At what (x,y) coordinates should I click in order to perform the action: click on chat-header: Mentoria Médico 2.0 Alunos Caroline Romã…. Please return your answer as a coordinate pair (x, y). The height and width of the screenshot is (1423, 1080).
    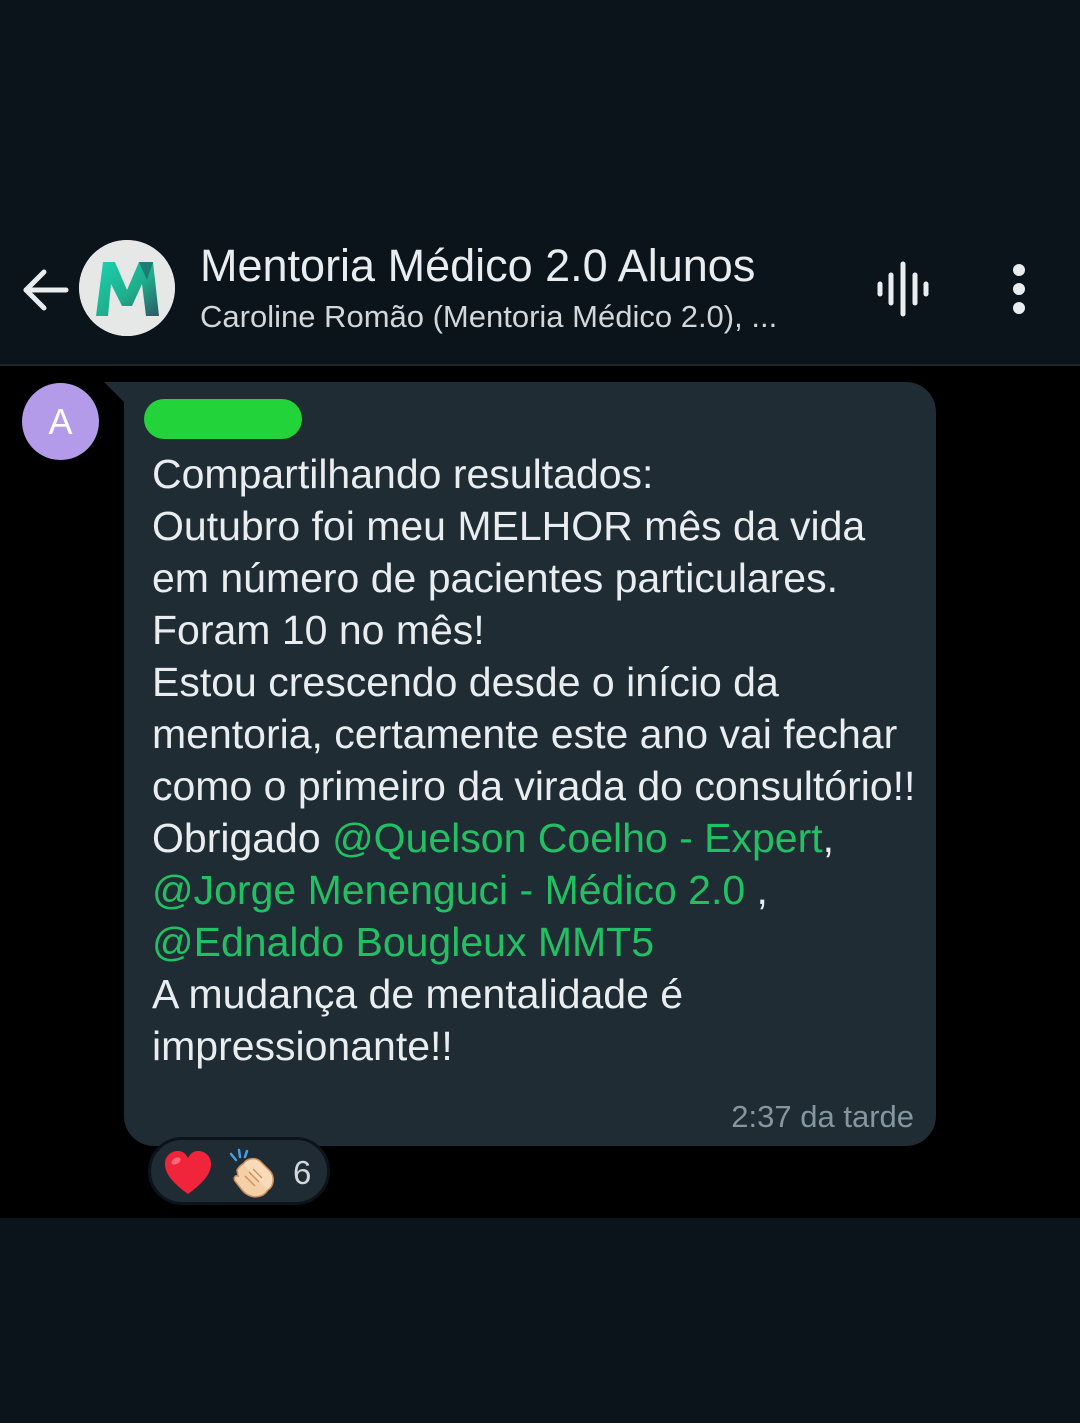
    Looking at the image, I should click on (540, 292).